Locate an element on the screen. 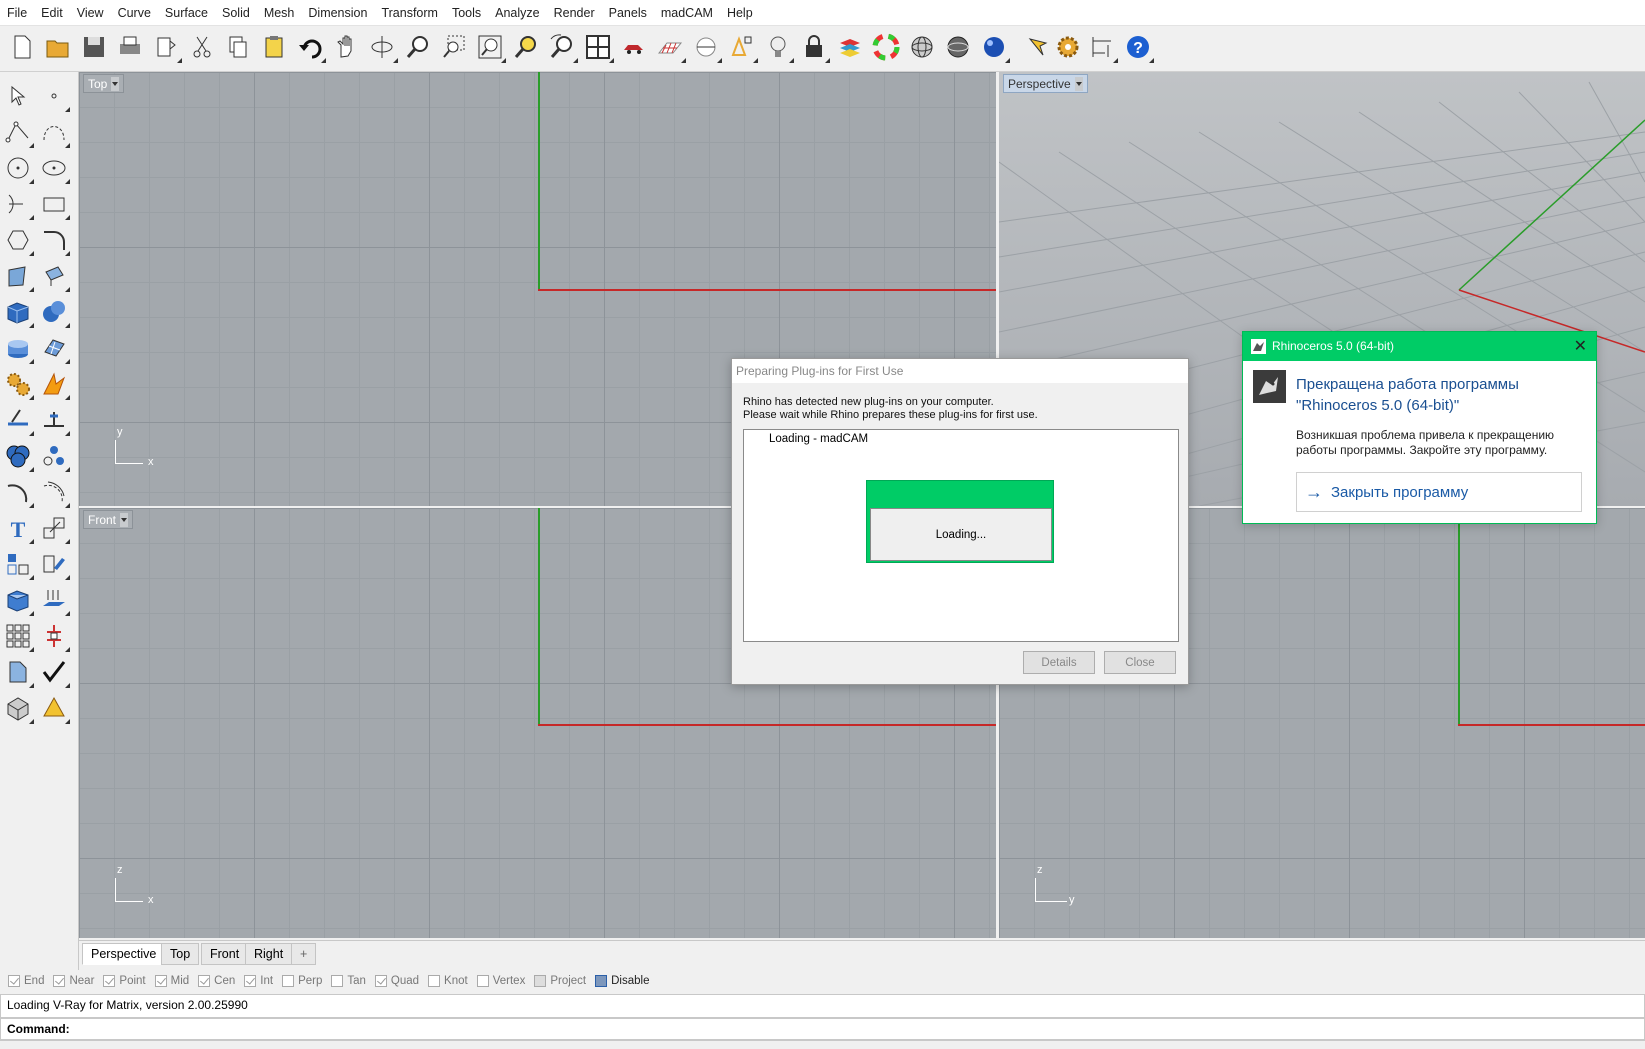  project-icon is located at coordinates (54, 600).